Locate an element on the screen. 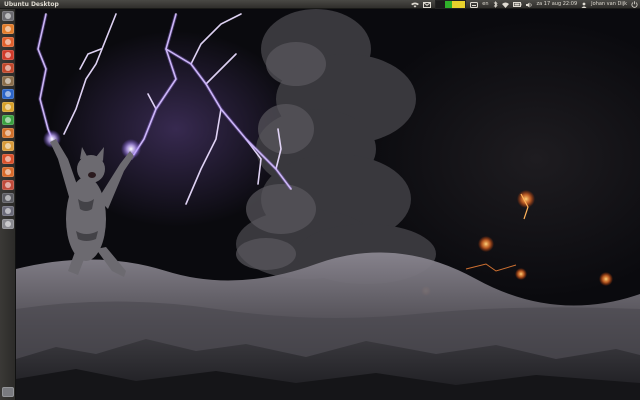 The height and width of the screenshot is (400, 640). email-icon-glyph is located at coordinates (7, 107).